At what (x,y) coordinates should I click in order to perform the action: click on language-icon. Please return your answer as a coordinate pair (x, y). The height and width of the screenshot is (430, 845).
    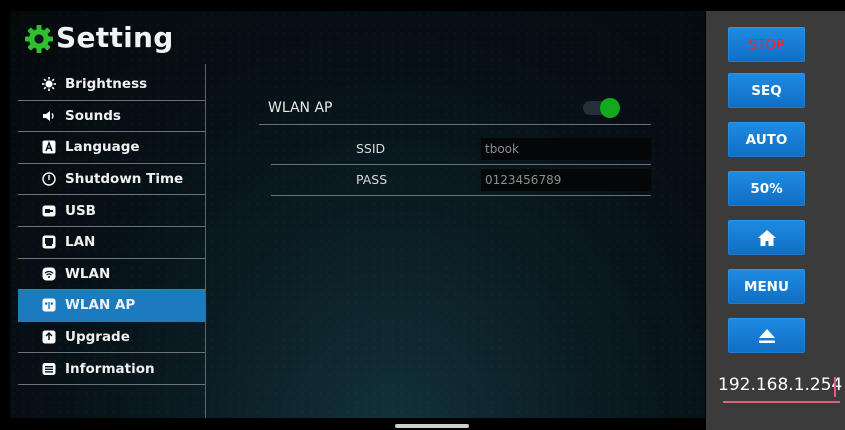
    Looking at the image, I should click on (49, 147).